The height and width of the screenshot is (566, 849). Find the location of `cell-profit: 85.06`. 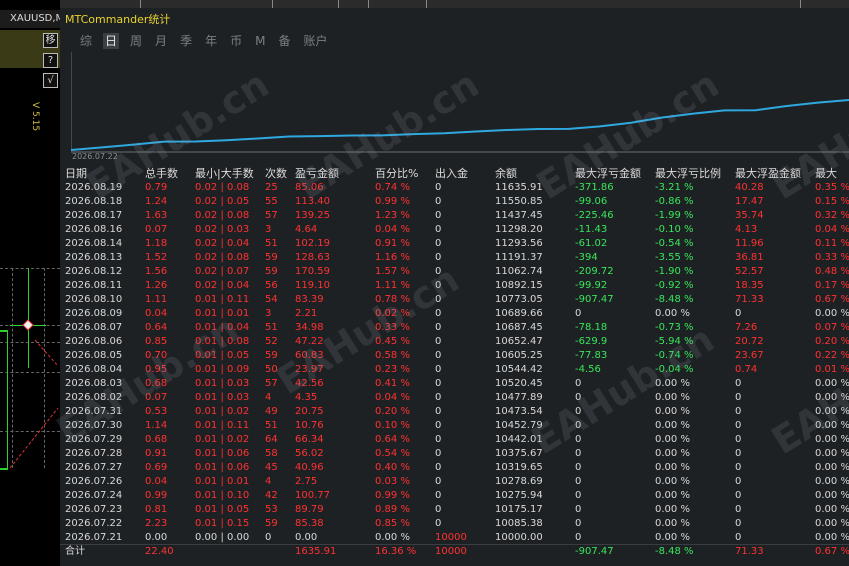

cell-profit: 85.06 is located at coordinates (309, 187).